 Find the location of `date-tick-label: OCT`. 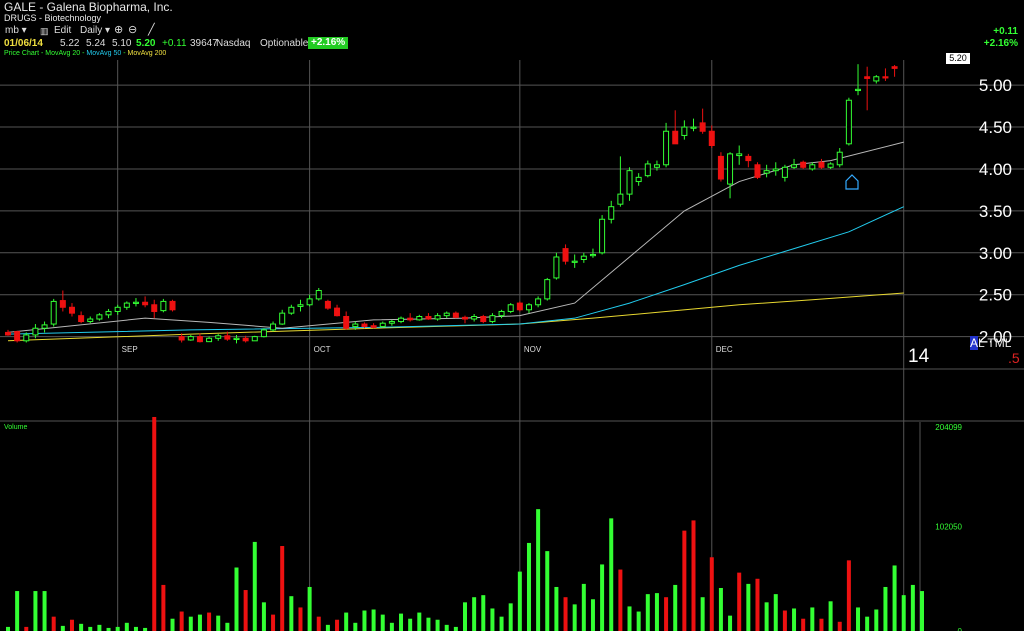

date-tick-label: OCT is located at coordinates (322, 349).